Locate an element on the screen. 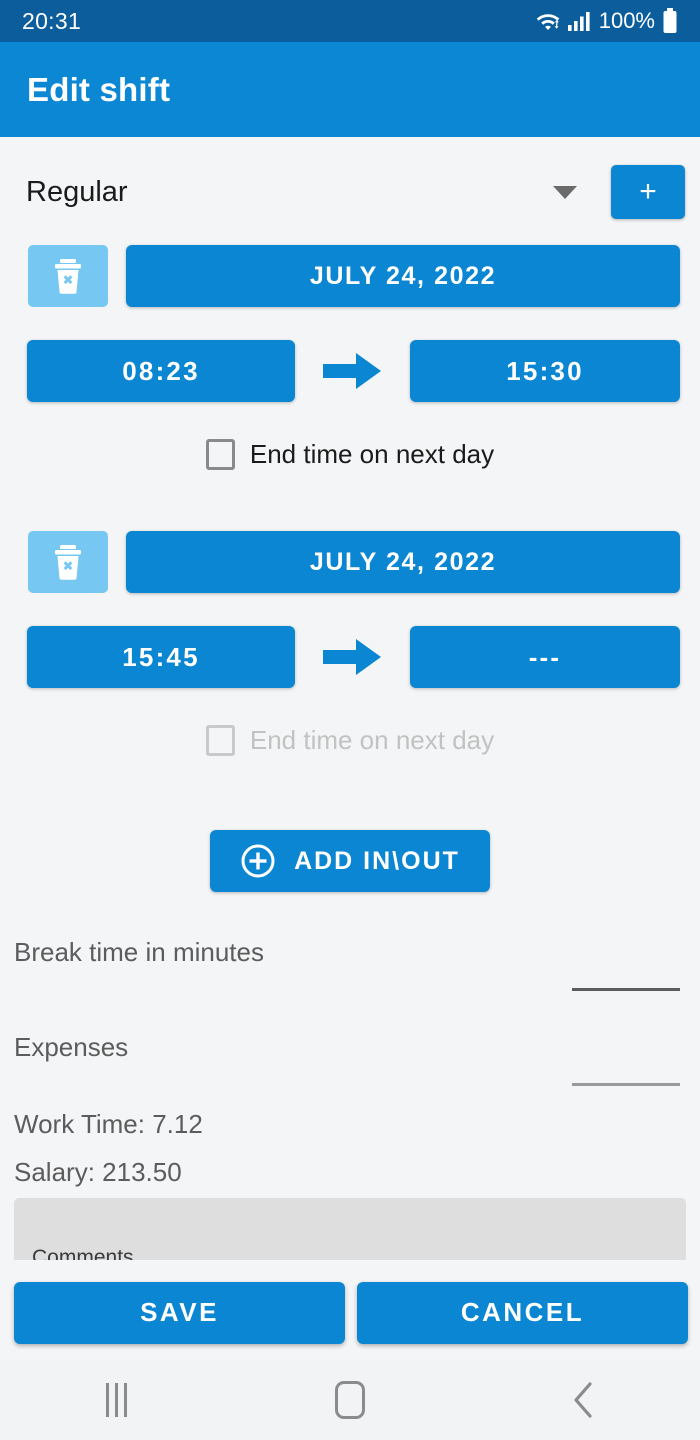 The width and height of the screenshot is (700, 1440). entry-time-row: 15:45 --- is located at coordinates (350, 657).